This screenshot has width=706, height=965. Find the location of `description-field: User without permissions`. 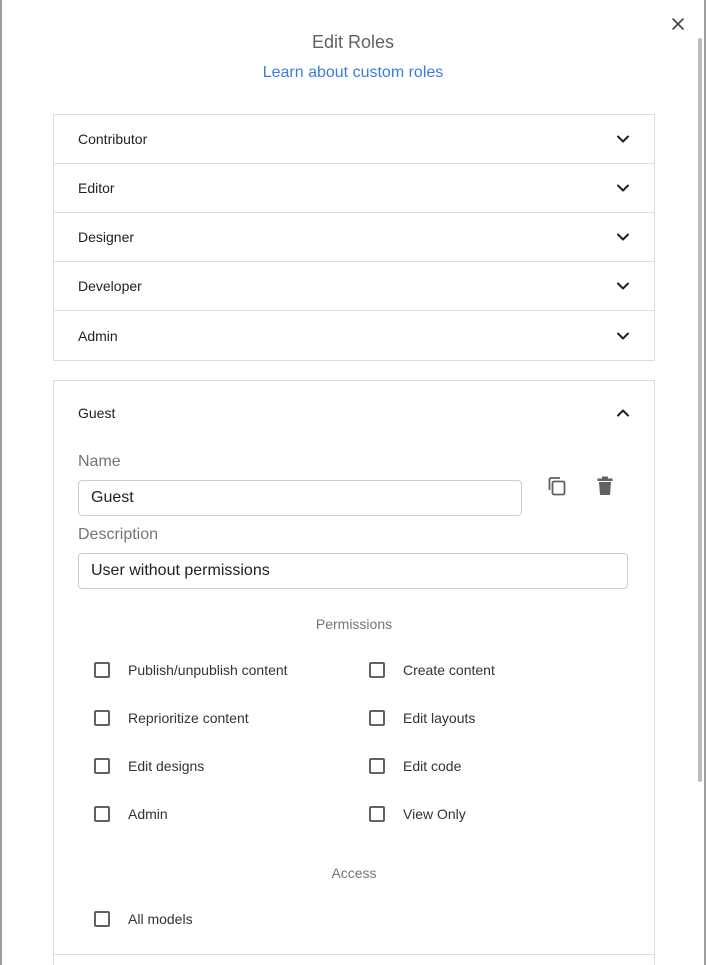

description-field: User without permissions is located at coordinates (353, 571).